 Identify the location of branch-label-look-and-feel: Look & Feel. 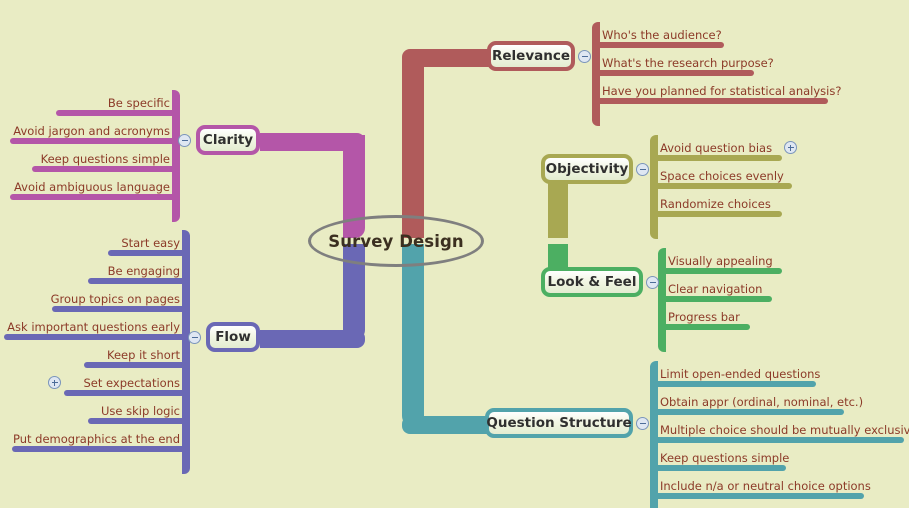
(592, 282).